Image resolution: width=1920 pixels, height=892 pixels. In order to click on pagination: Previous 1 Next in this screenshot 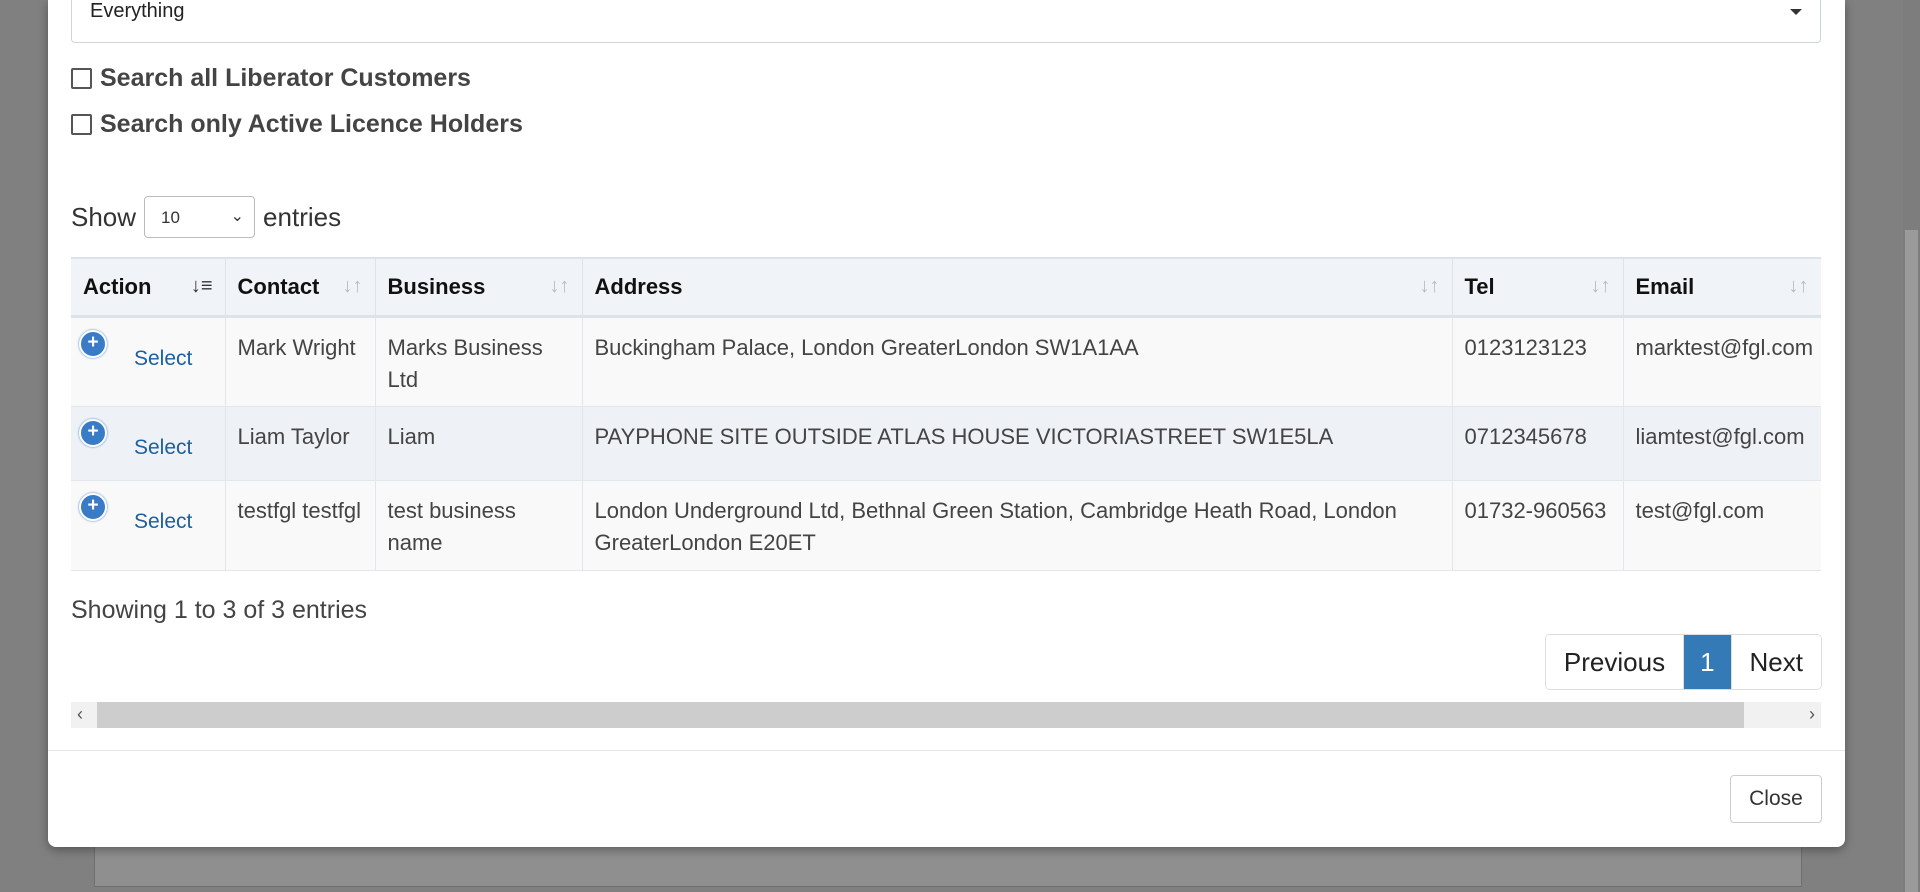, I will do `click(1683, 662)`.